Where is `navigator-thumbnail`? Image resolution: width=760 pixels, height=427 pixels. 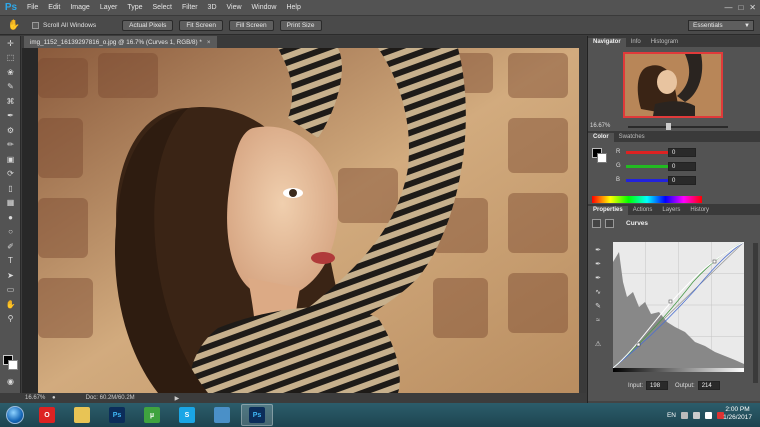
navigator-thumbnail is located at coordinates (673, 85).